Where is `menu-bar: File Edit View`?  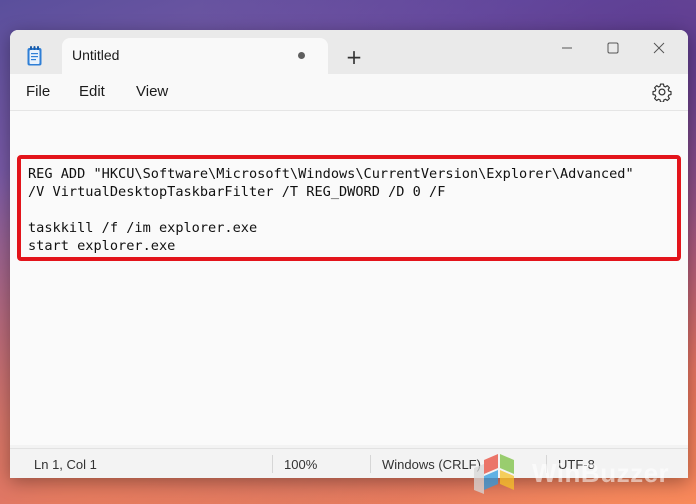
menu-bar: File Edit View is located at coordinates (349, 92).